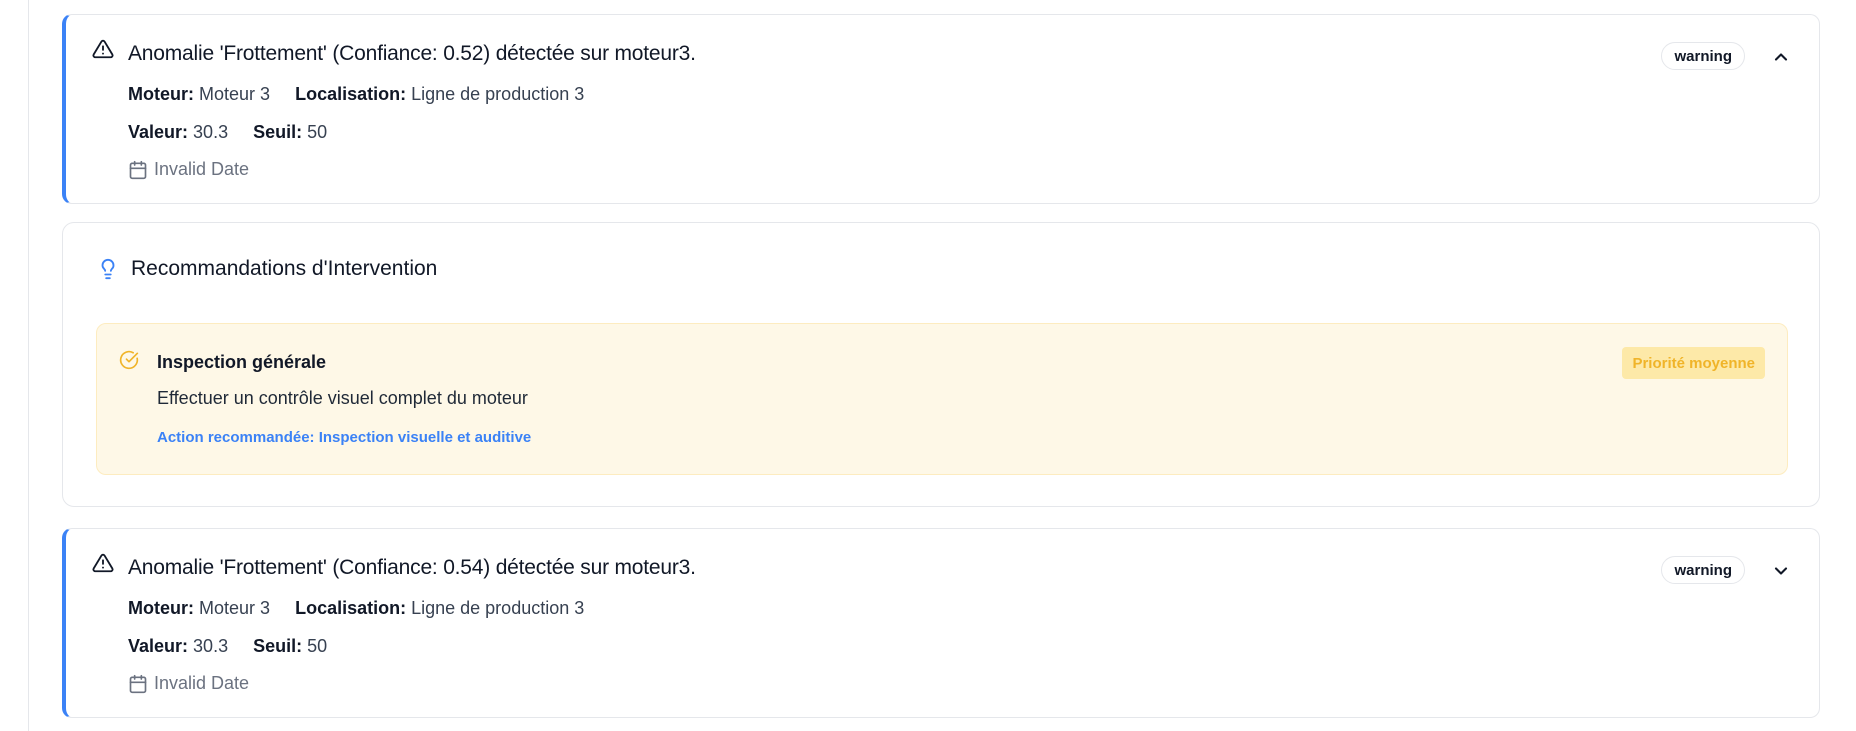 Image resolution: width=1856 pixels, height=731 pixels. What do you see at coordinates (129, 360) in the screenshot?
I see `check-circle-icon` at bounding box center [129, 360].